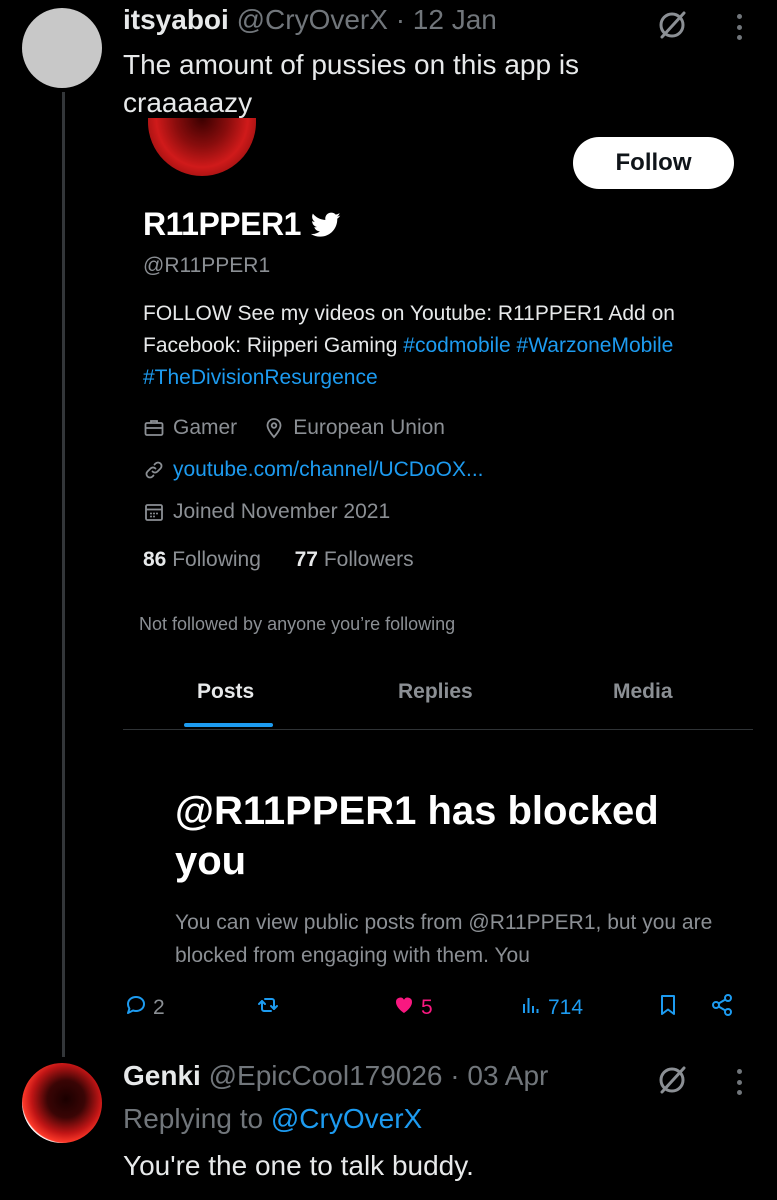 The height and width of the screenshot is (1200, 777). Describe the element at coordinates (369, 427) in the screenshot. I see `profile-location: European Union` at that location.